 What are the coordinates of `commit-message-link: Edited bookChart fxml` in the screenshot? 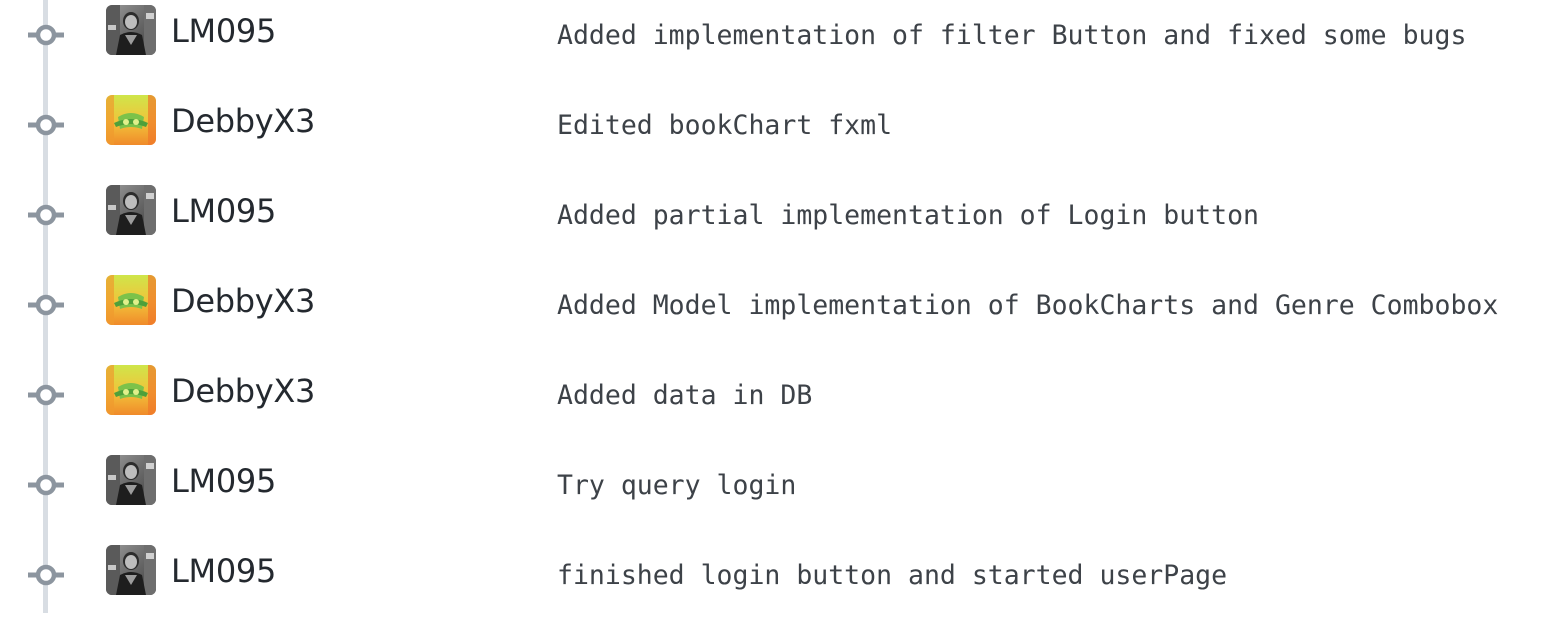 It's located at (724, 126).